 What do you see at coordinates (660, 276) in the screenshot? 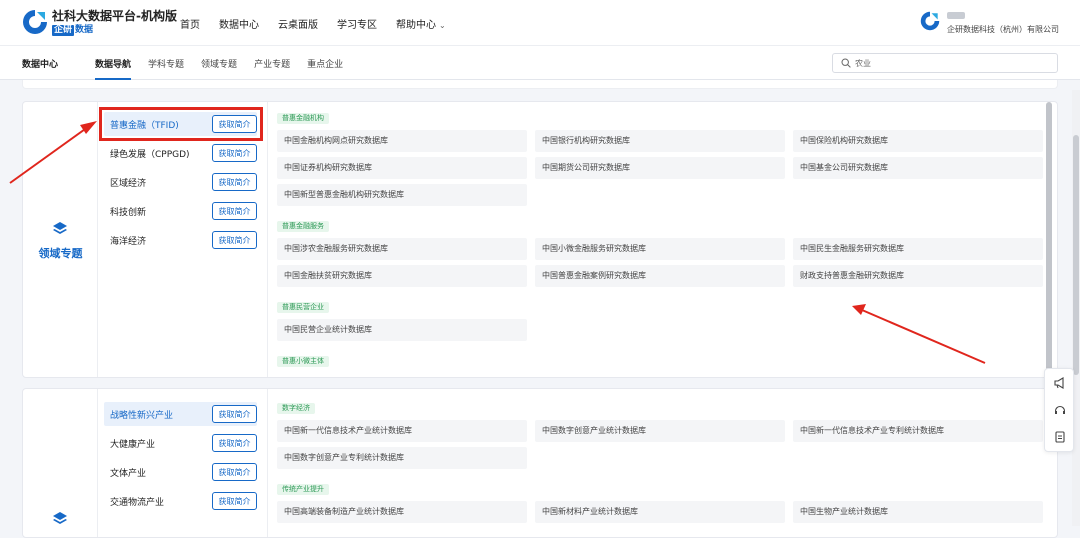
I see `database-item: 中国普惠金融案例研究数据库` at bounding box center [660, 276].